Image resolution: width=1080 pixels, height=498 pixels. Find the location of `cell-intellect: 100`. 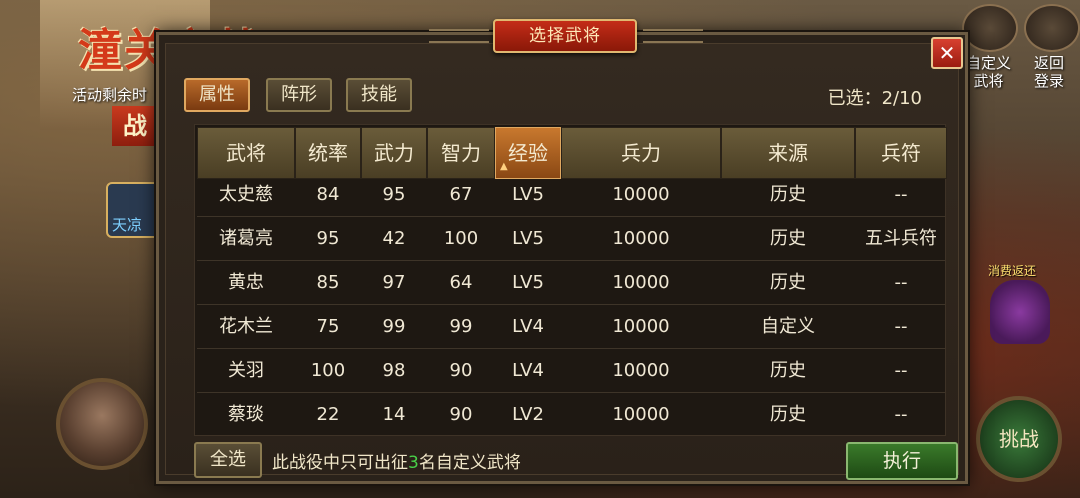

cell-intellect: 100 is located at coordinates (461, 238).